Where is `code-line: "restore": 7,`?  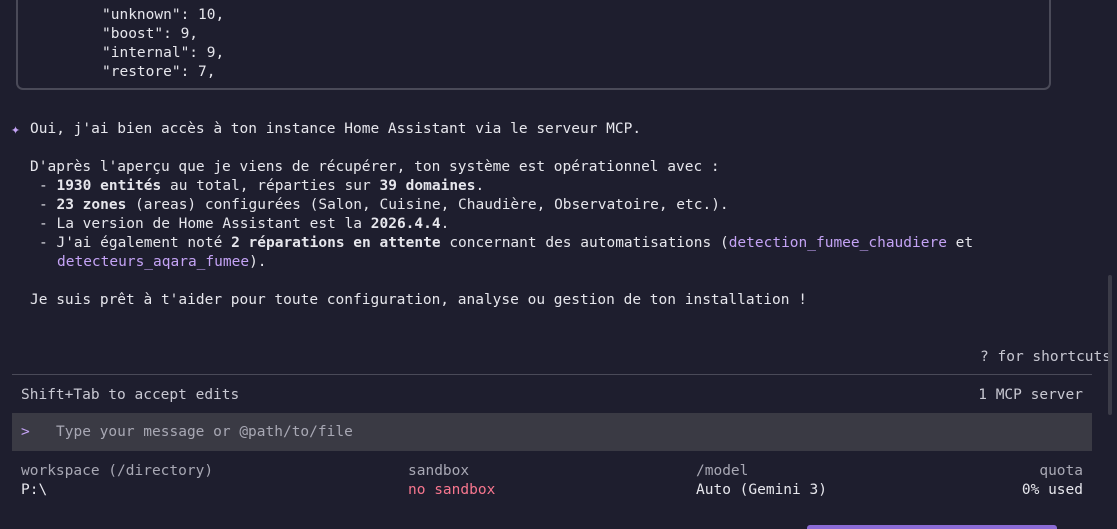 code-line: "restore": 7, is located at coordinates (159, 72).